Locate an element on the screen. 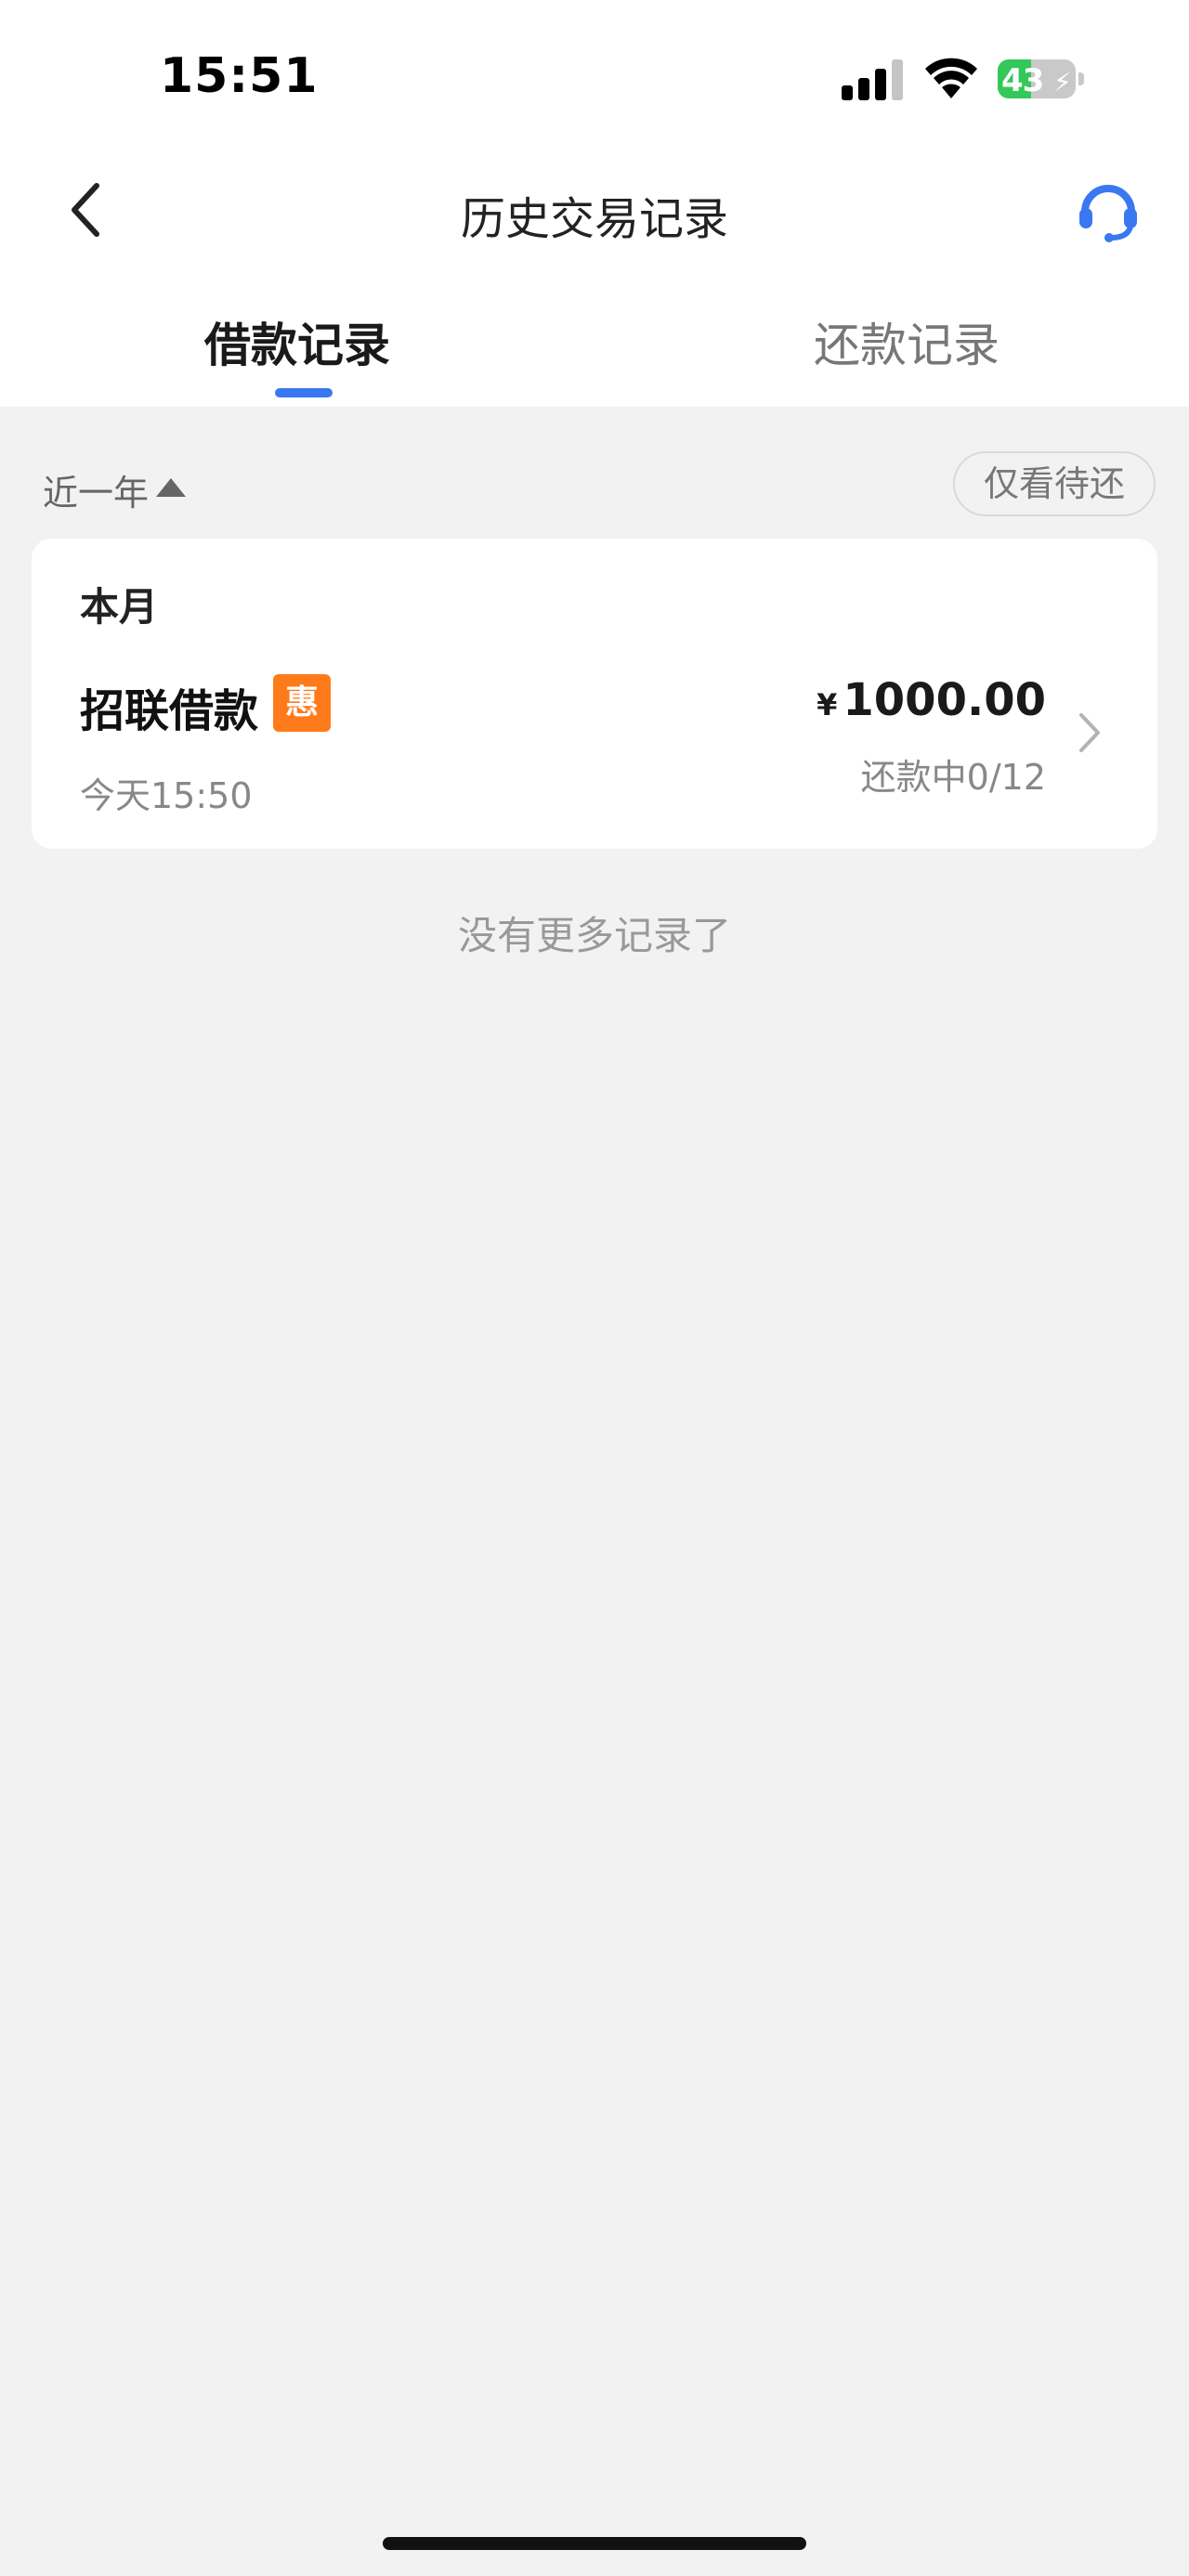 This screenshot has height=2576, width=1189. discount-badge: 惠 is located at coordinates (302, 703).